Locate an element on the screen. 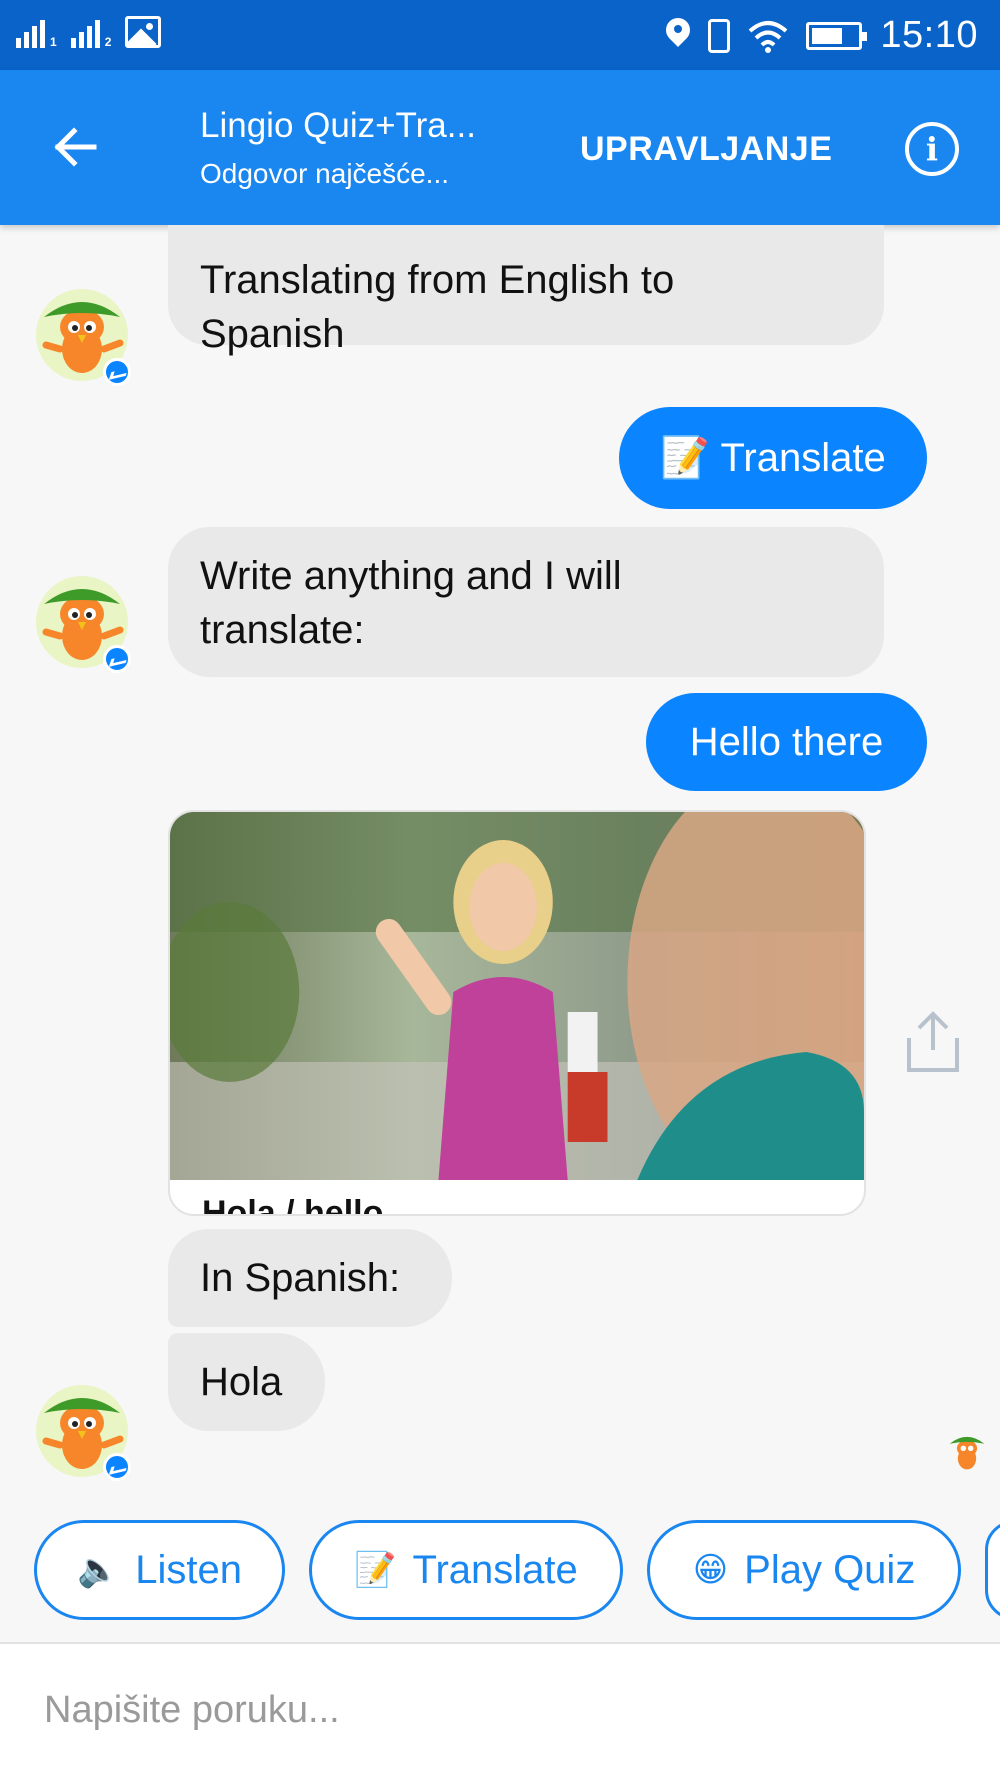  quick-reply-play-quiz: 😁 Play Quiz is located at coordinates (804, 1570).